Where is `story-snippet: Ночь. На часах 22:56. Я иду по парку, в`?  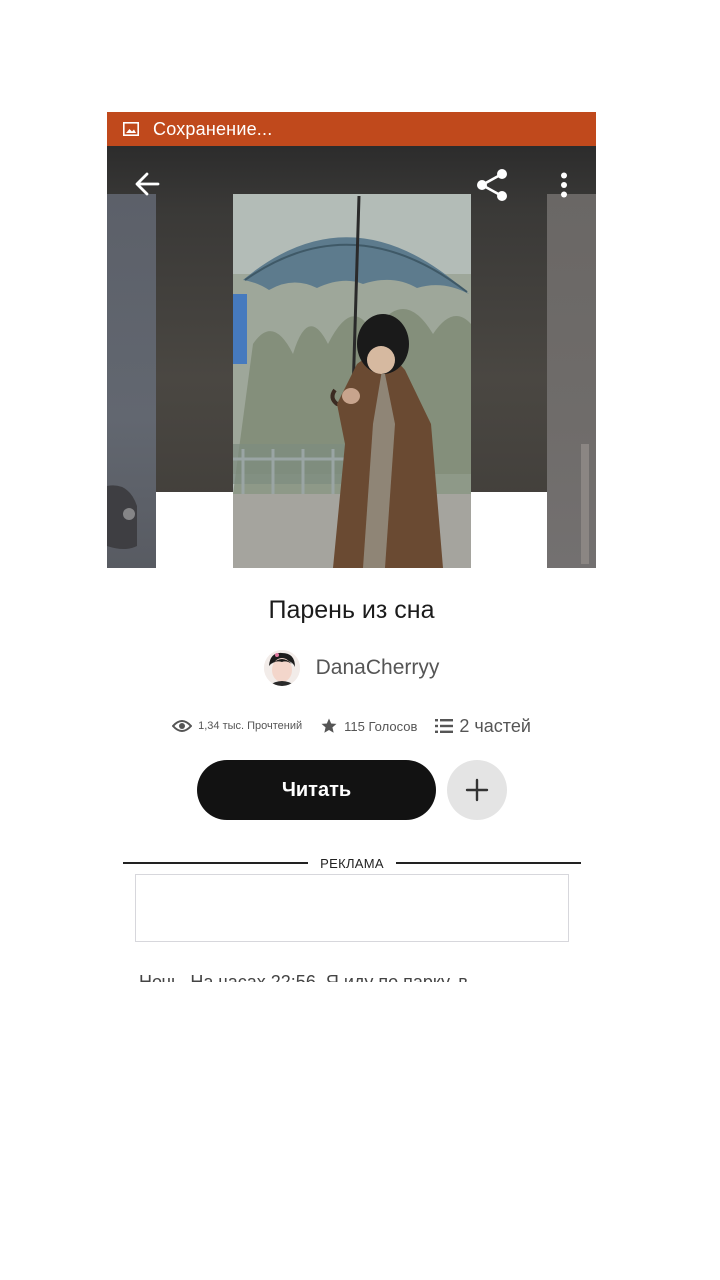 story-snippet: Ночь. На часах 22:56. Я иду по парку, в is located at coordinates (349, 977).